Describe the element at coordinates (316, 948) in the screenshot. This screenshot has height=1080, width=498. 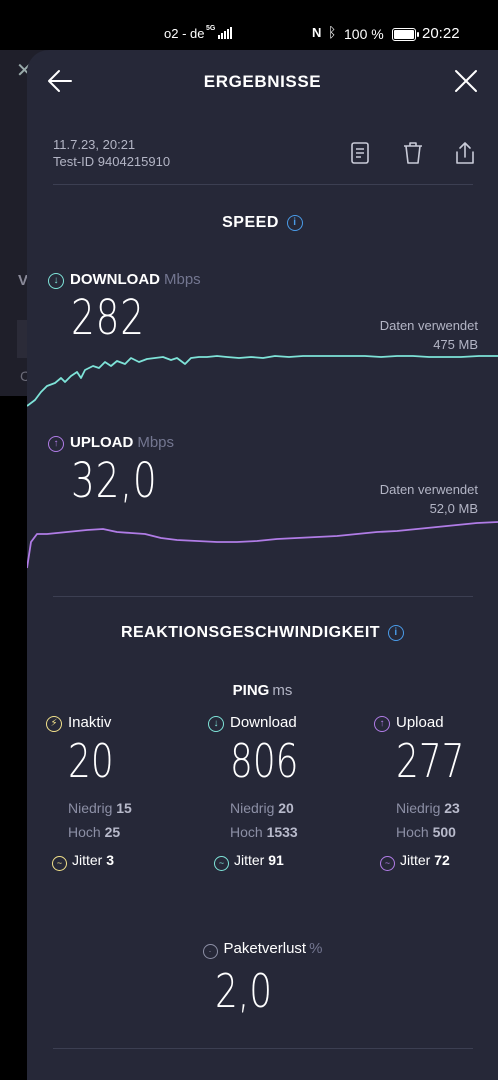
I see `packet-loss-unit: %` at that location.